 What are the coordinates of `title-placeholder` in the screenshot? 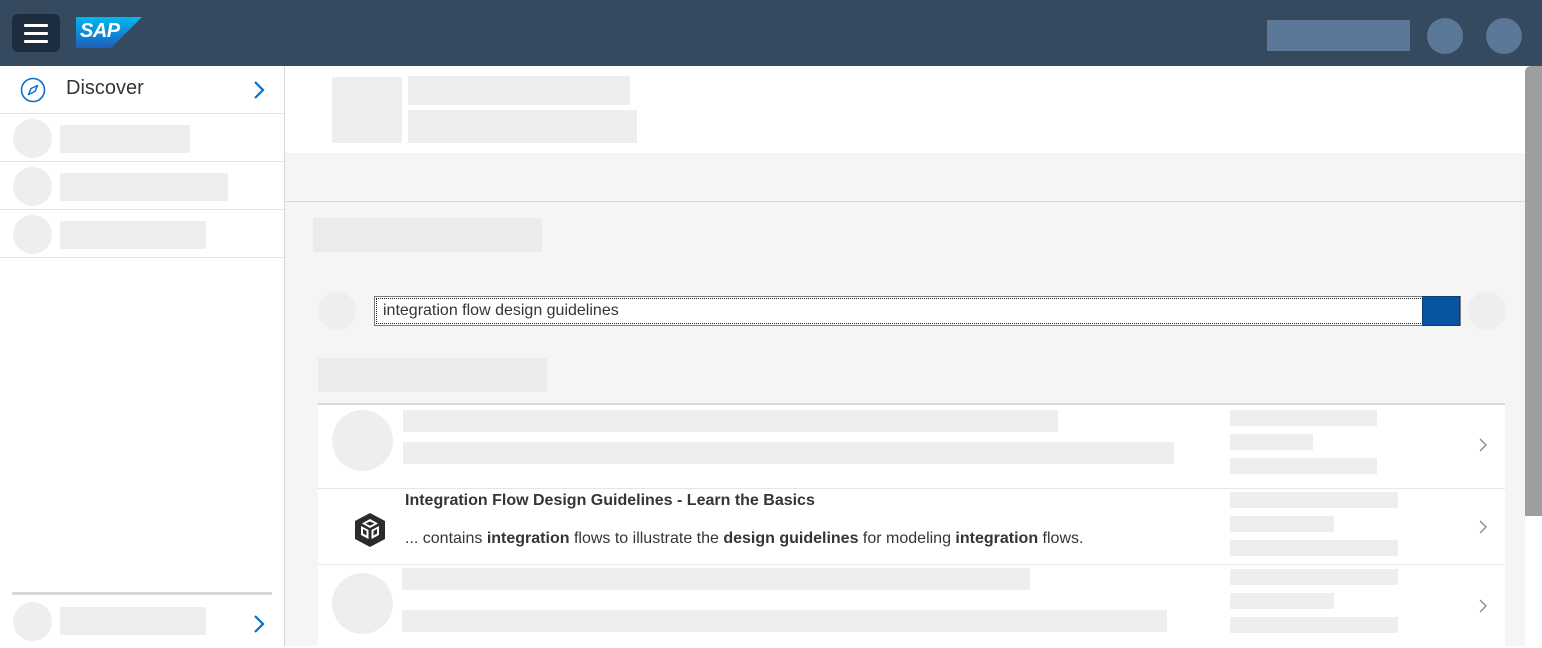 It's located at (519, 90).